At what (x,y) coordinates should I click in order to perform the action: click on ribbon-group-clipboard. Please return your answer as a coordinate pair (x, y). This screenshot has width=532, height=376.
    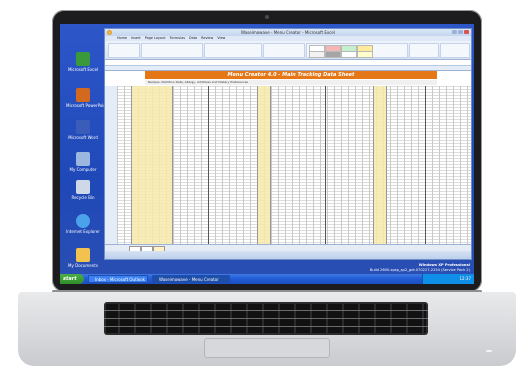
    Looking at the image, I should click on (124, 50).